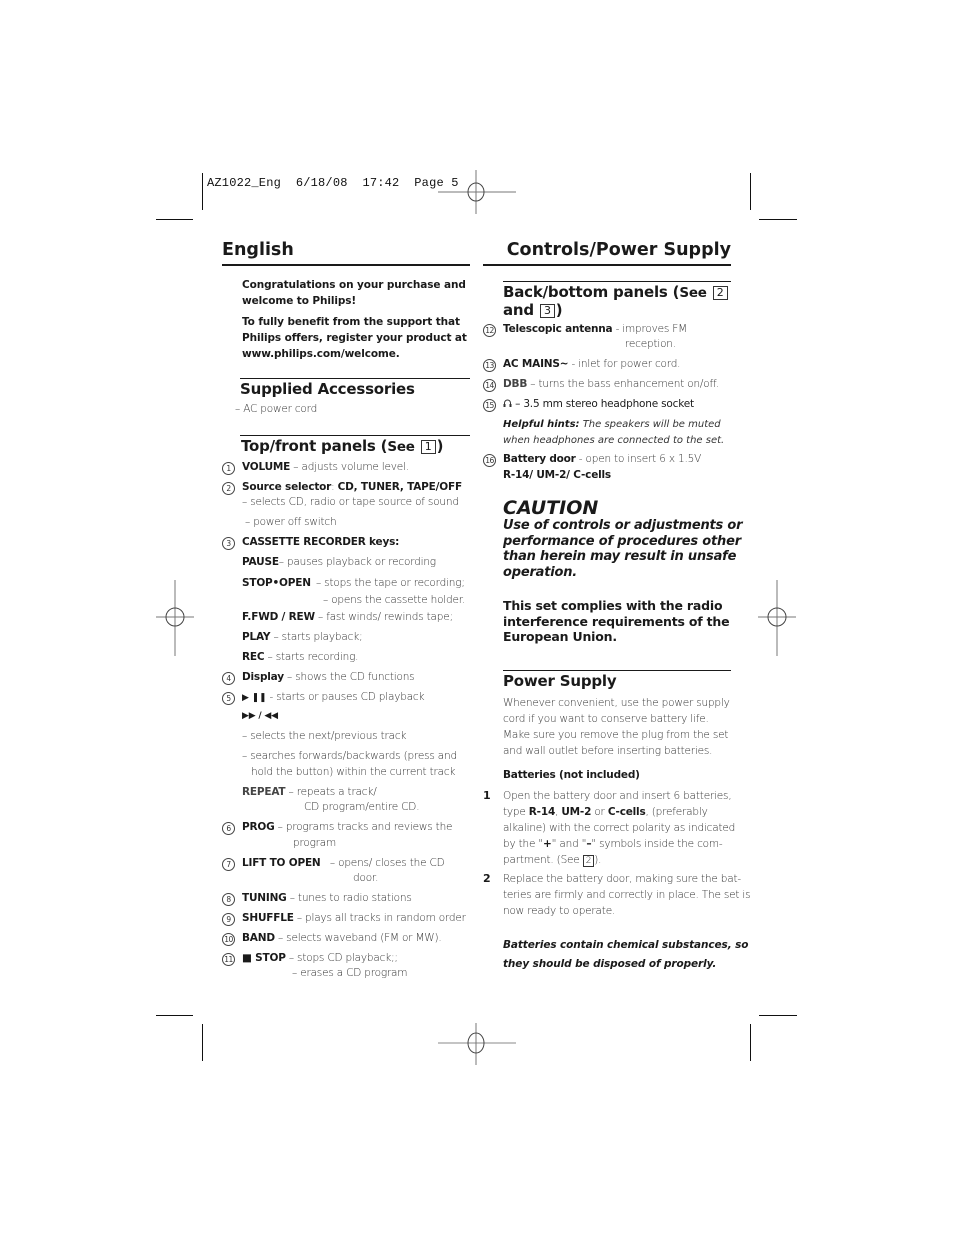  Describe the element at coordinates (750, 191) in the screenshot. I see `crop-mark-top-right-v` at that location.